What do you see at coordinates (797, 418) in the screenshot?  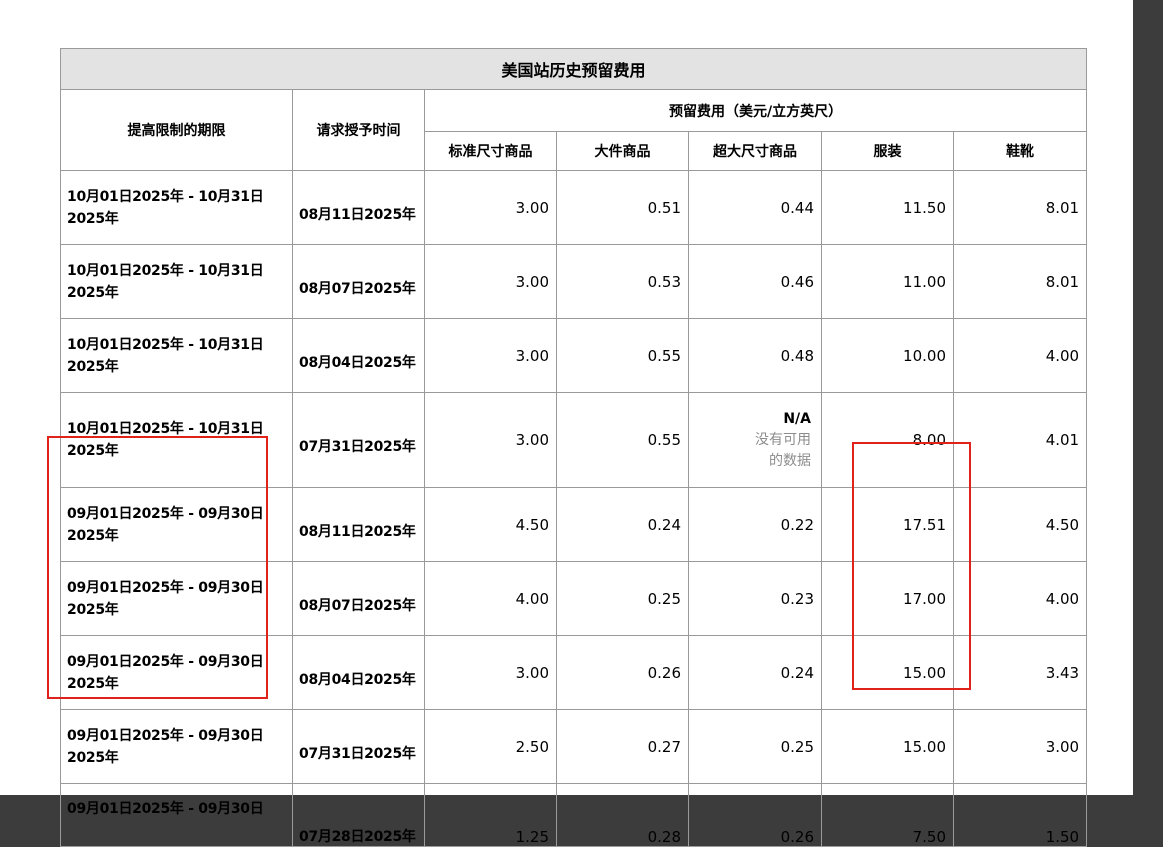 I see `na-label: N/A` at bounding box center [797, 418].